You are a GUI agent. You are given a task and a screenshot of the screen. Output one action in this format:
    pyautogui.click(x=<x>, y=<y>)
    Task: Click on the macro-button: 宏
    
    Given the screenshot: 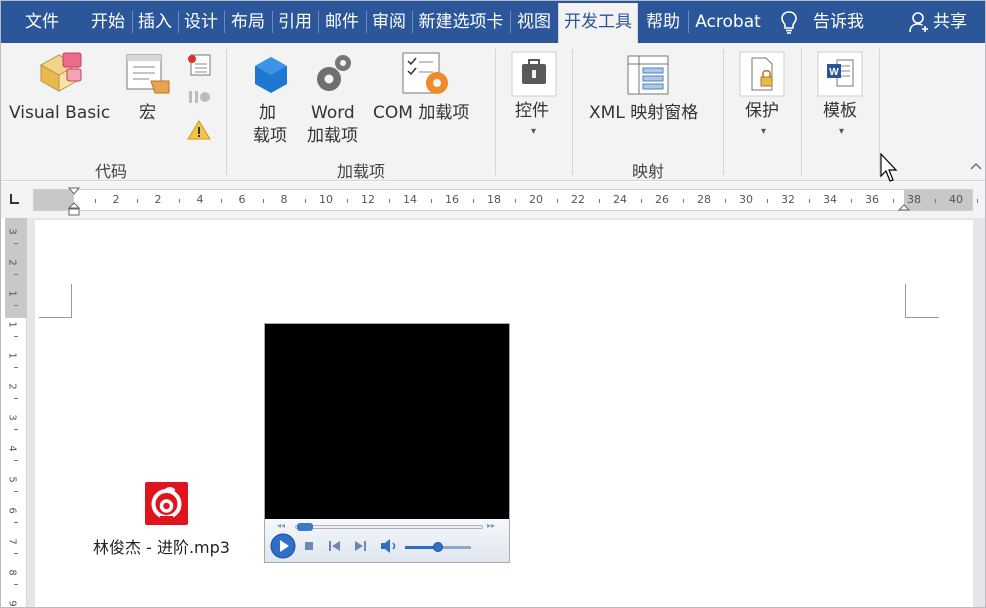 What is the action you would take?
    pyautogui.click(x=147, y=113)
    